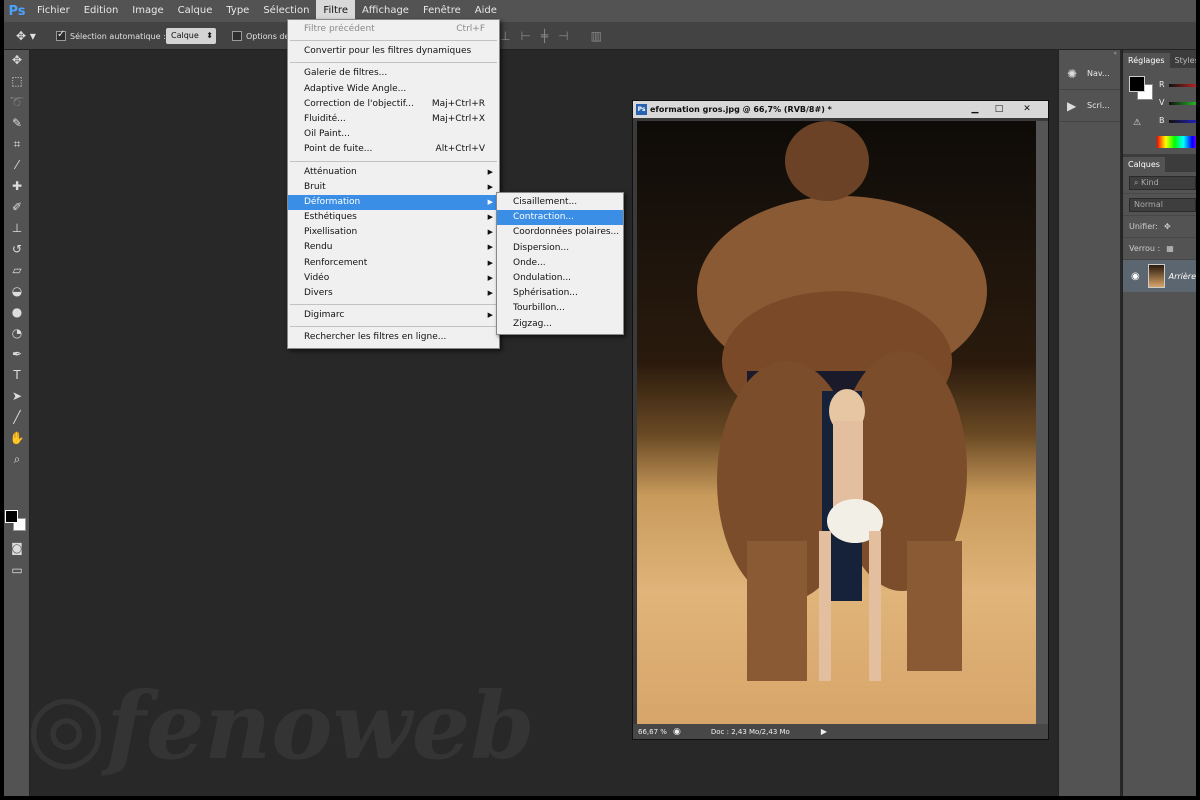 The image size is (1200, 800). Describe the element at coordinates (393, 149) in the screenshot. I see `filter-menu-item-point-de-fuite: Point de fuite... Alt+Ctrl+V` at that location.